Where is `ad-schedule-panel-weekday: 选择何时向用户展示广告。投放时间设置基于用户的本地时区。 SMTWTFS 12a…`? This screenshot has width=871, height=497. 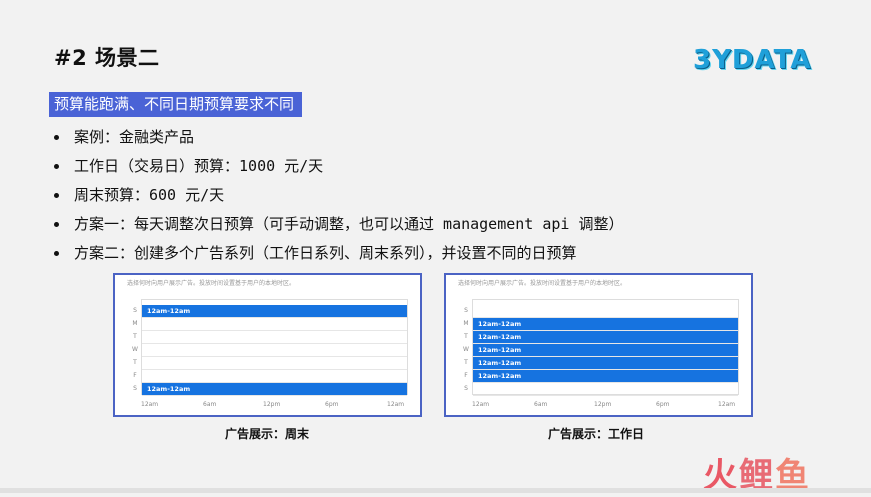
ad-schedule-panel-weekday: 选择何时向用户展示广告。投放时间设置基于用户的本地时区。 SMTWTFS 12a… is located at coordinates (598, 345).